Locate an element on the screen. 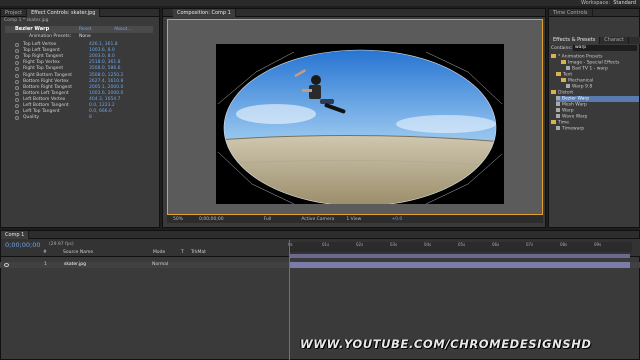  tree-item: Timewarp is located at coordinates (570, 129).